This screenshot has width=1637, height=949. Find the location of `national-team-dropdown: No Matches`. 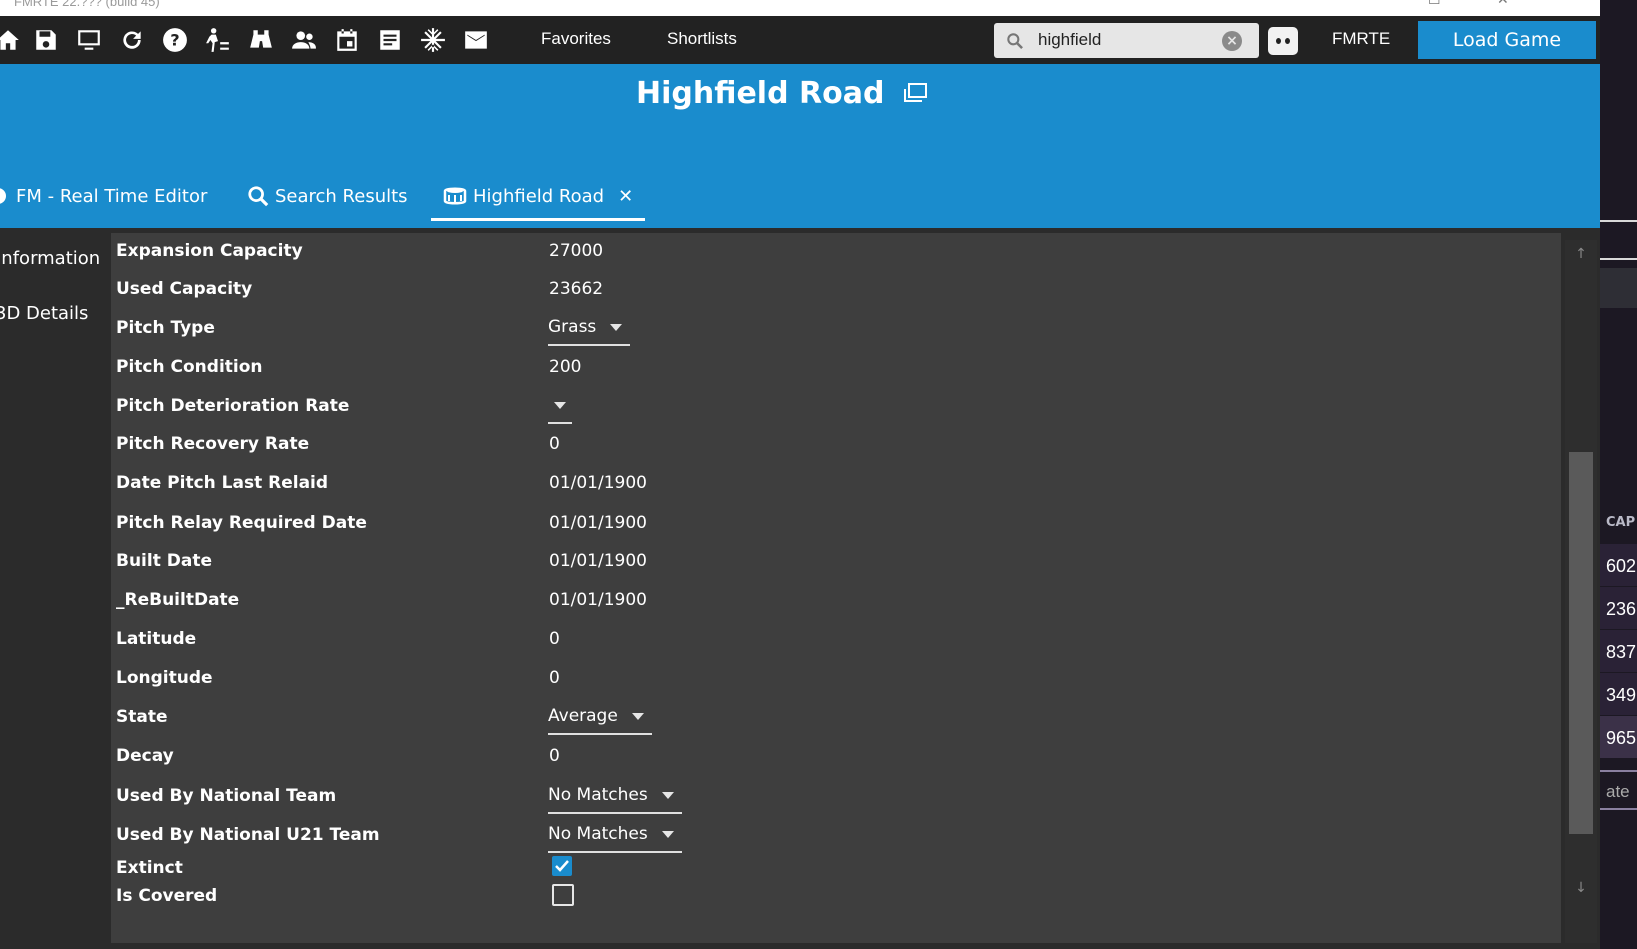

national-team-dropdown: No Matches is located at coordinates (615, 796).